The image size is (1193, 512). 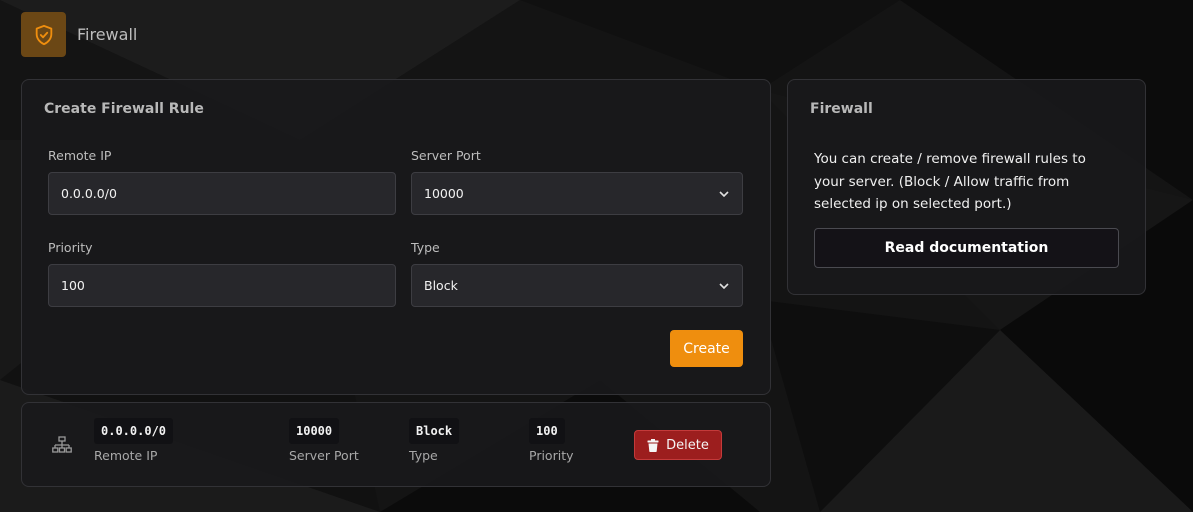 I want to click on priority-label: Priority, so click(x=70, y=247).